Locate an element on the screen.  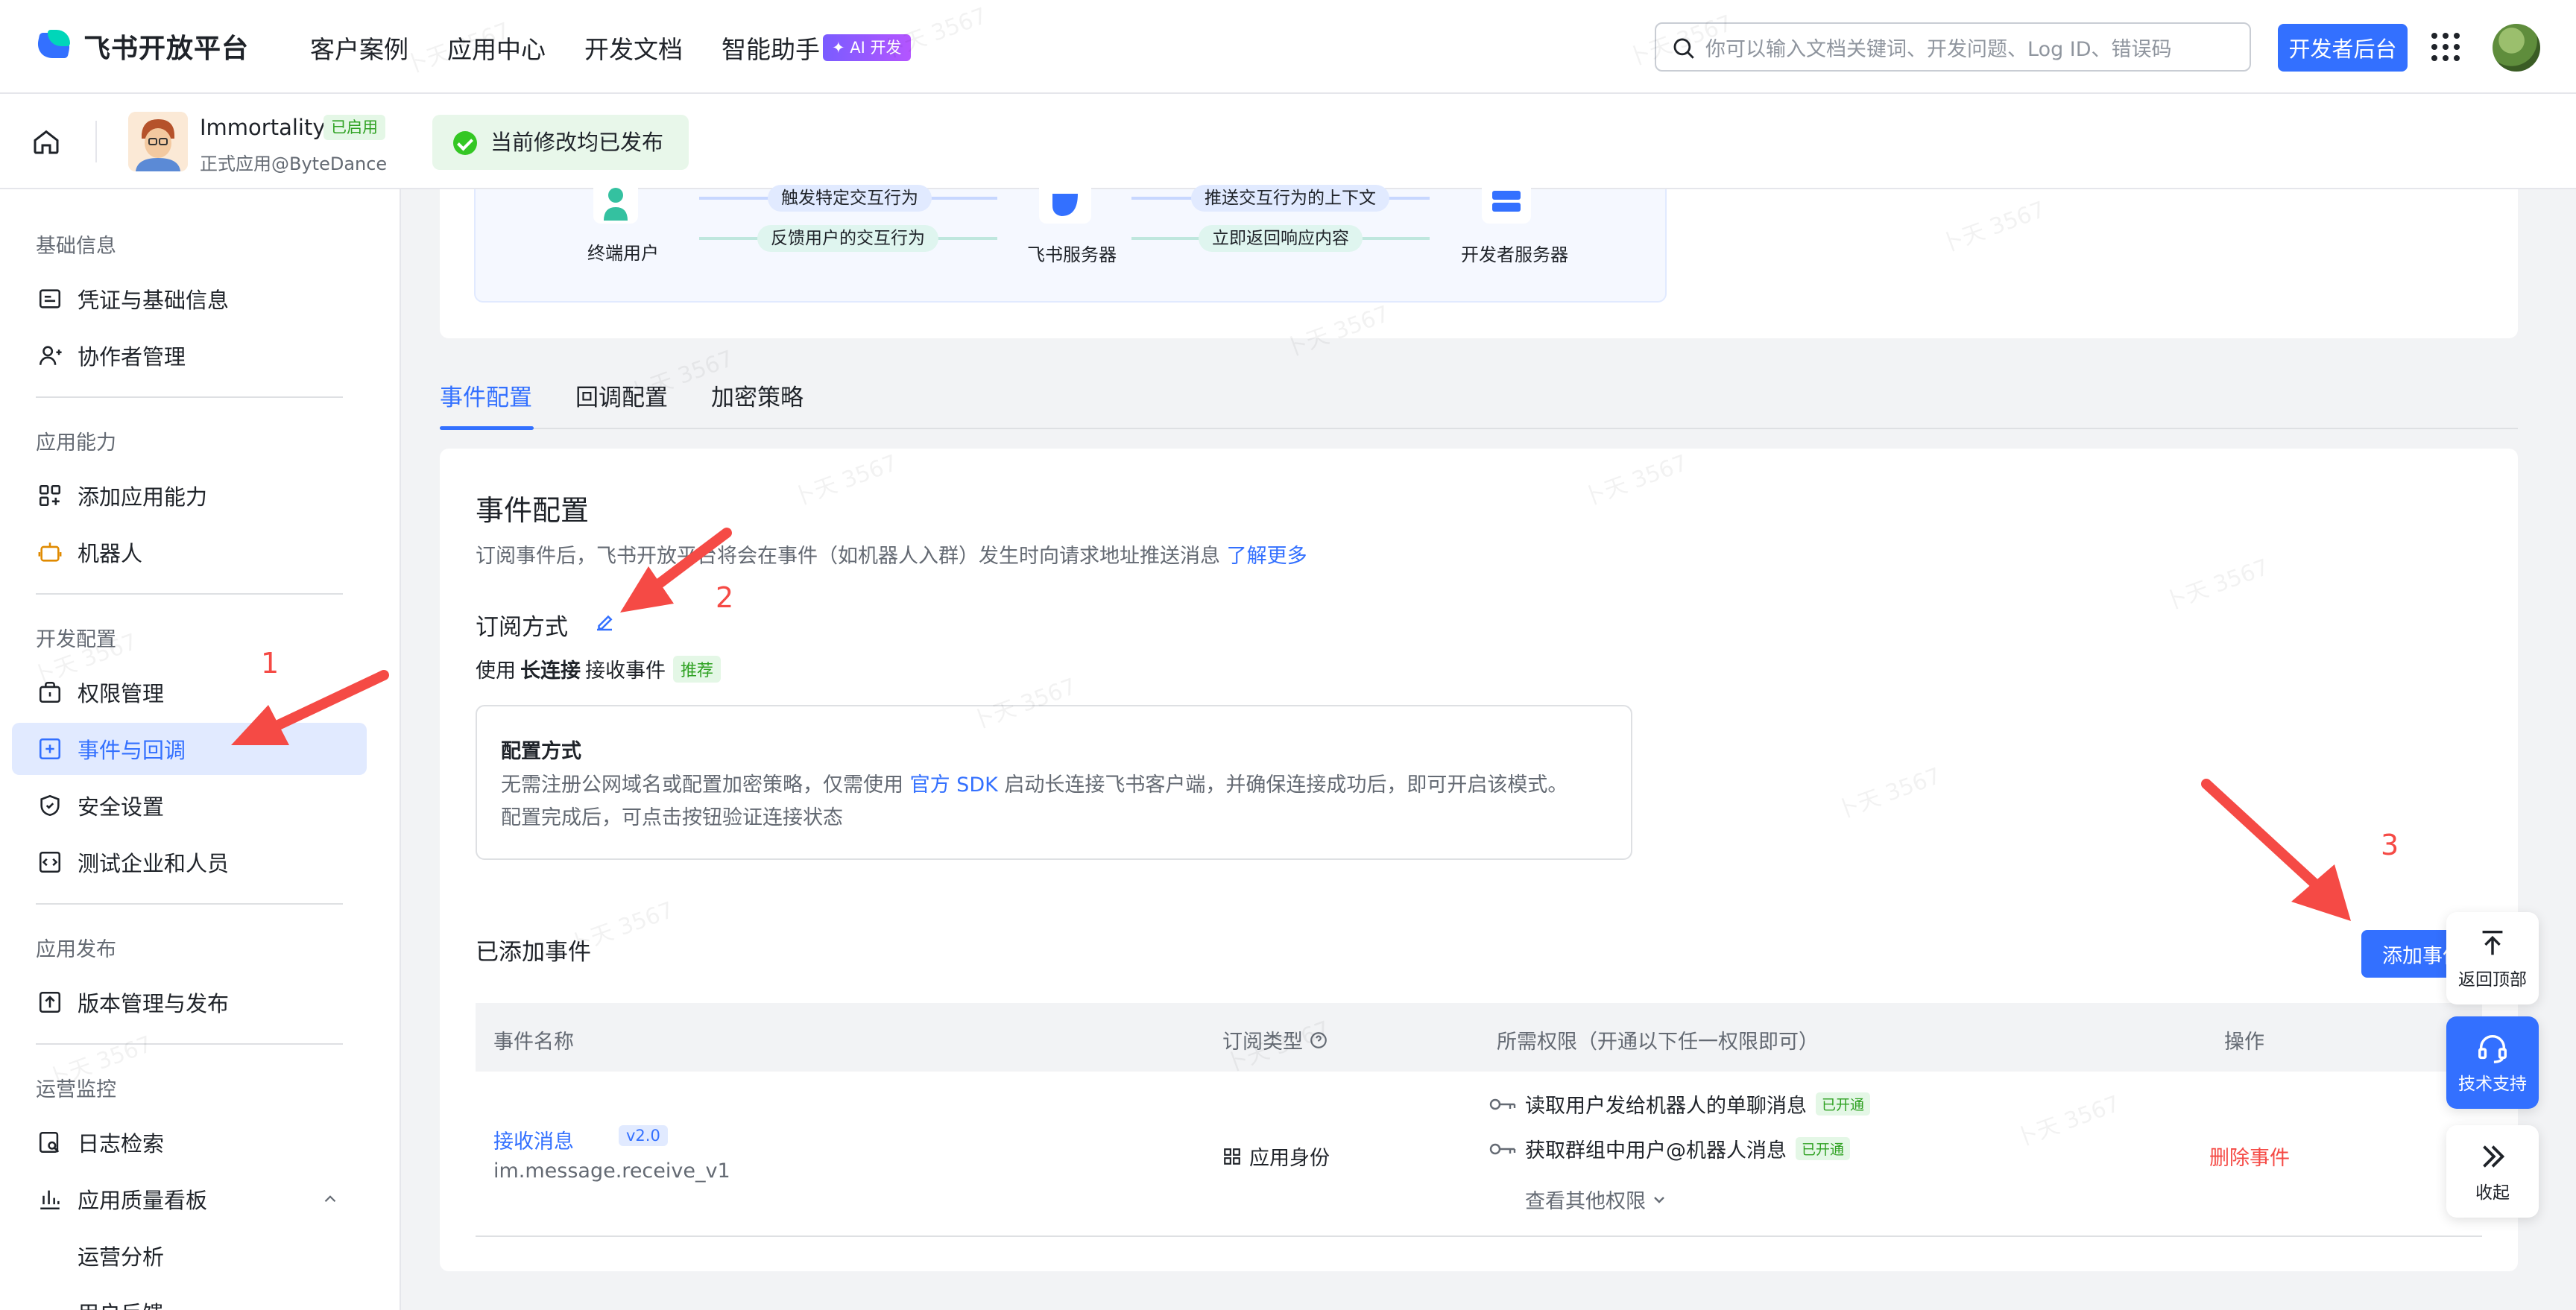
help-icon is located at coordinates (1318, 1040).